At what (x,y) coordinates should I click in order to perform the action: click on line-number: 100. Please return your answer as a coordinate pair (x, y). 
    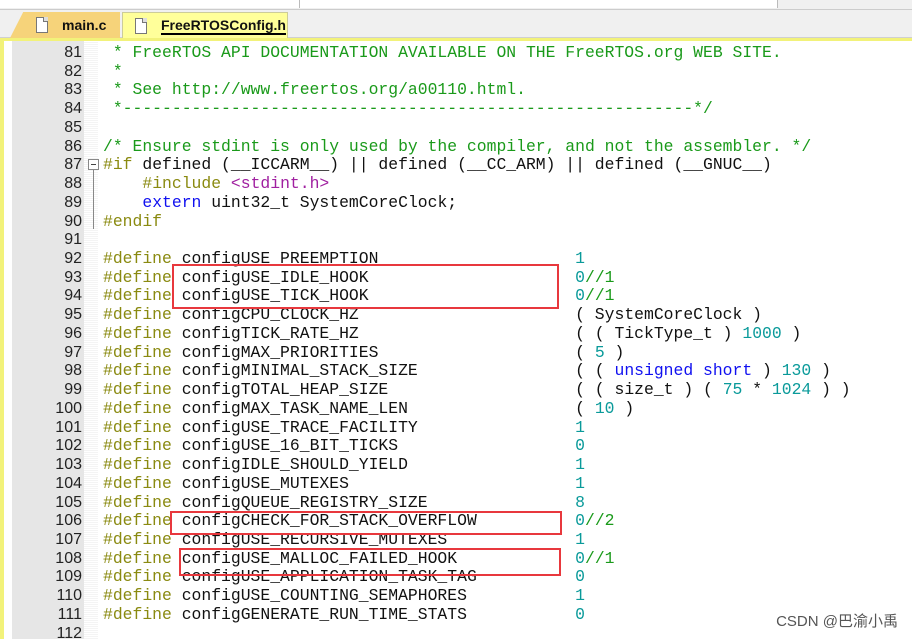
    Looking at the image, I should click on (68, 408).